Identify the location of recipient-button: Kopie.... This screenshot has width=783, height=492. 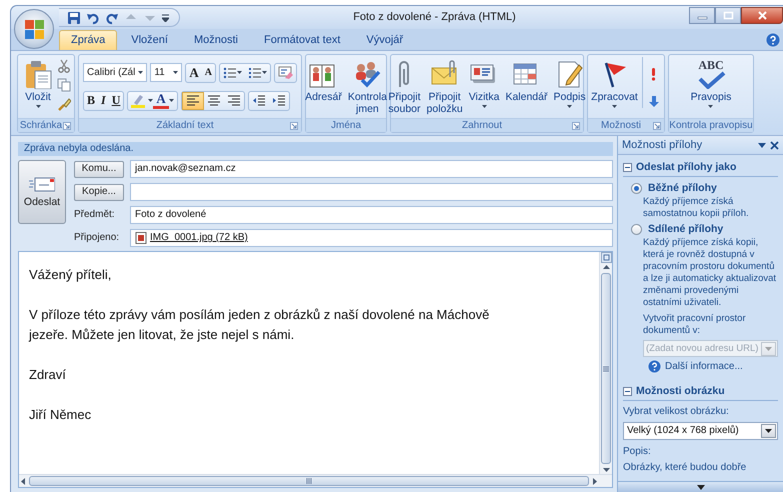
(99, 192).